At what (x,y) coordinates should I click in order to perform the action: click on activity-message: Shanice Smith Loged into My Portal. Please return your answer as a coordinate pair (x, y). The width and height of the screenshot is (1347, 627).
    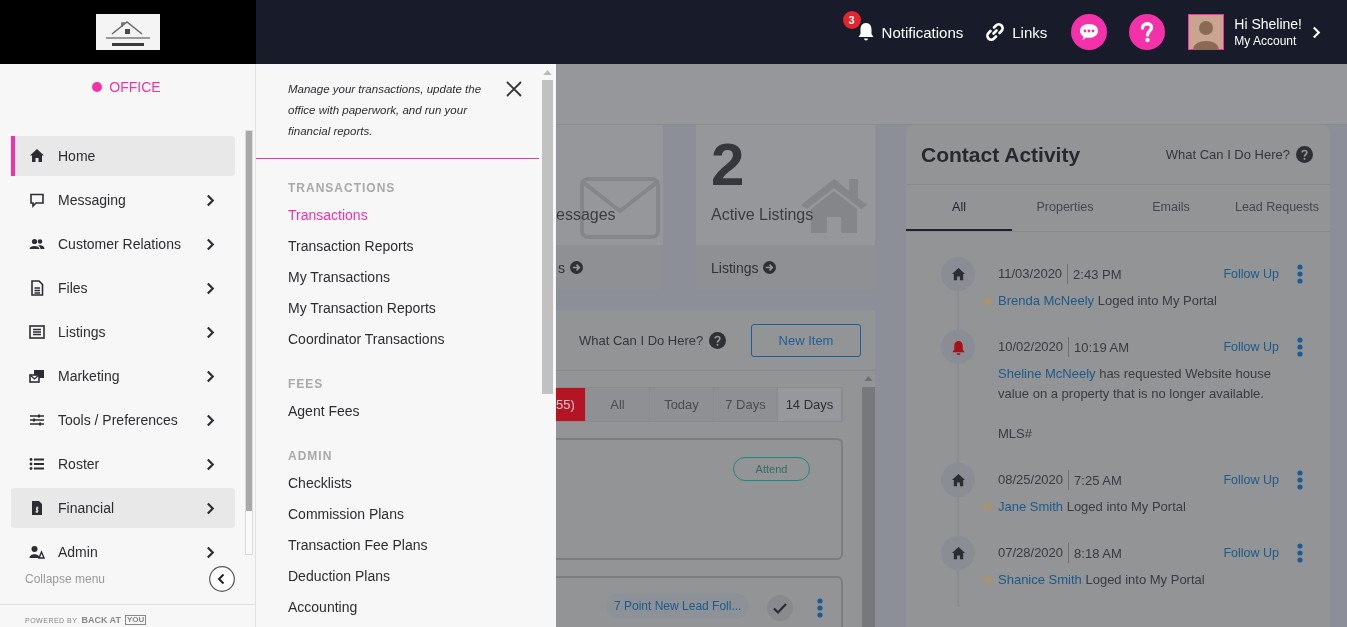
    Looking at the image, I should click on (1102, 580).